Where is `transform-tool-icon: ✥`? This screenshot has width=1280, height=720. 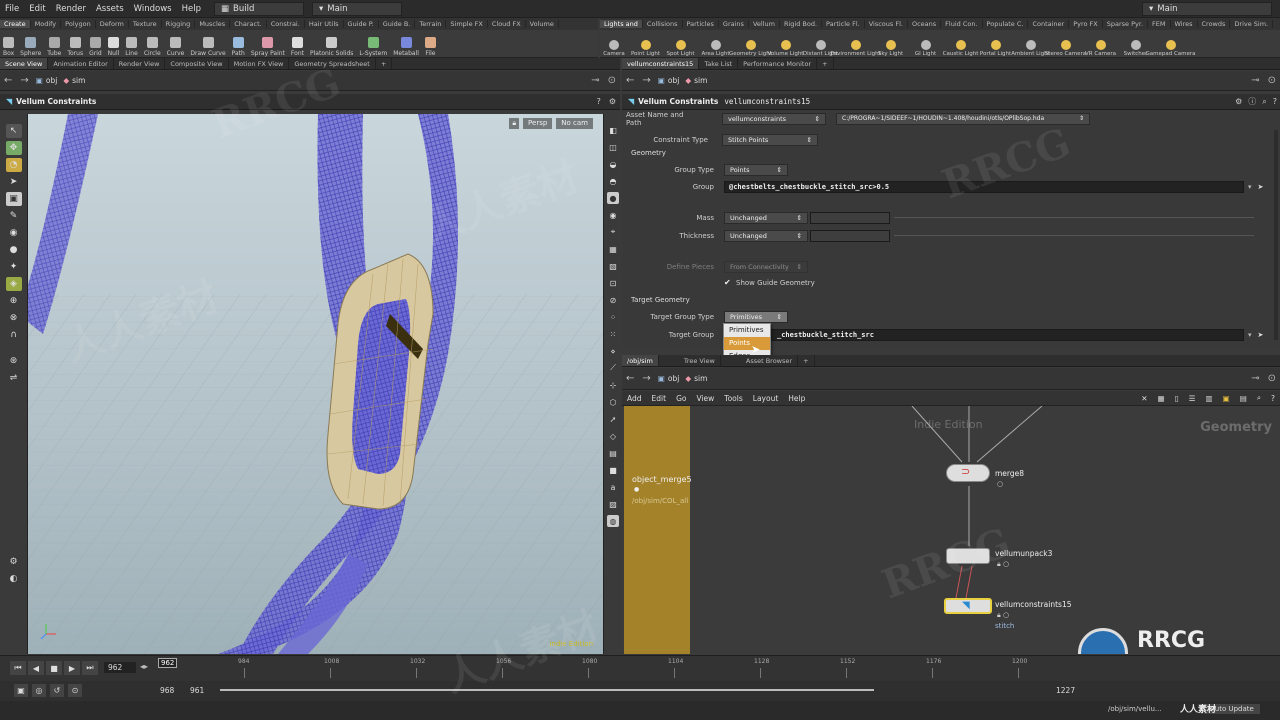
transform-tool-icon: ✥ is located at coordinates (13, 148).